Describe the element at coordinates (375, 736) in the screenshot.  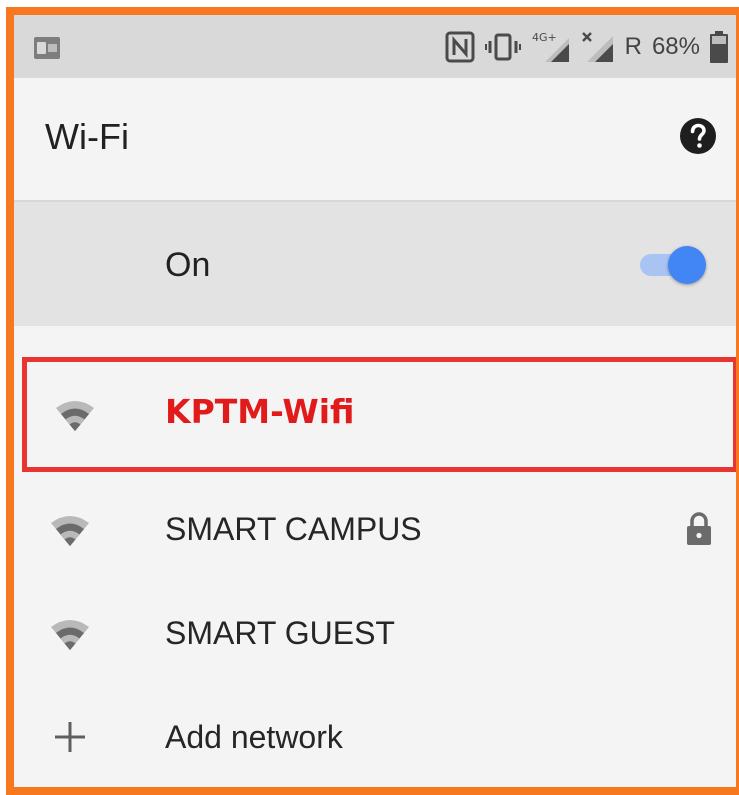
I see `add-network-row: Add network` at that location.